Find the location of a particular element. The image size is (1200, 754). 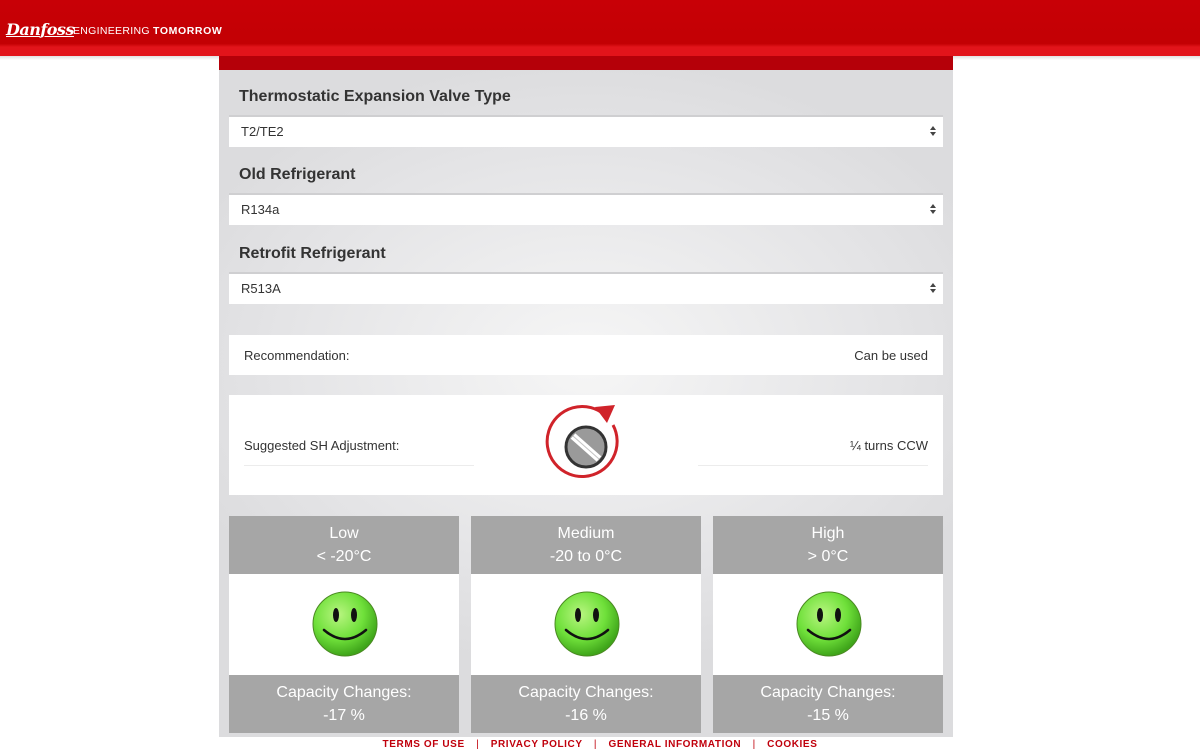

sh-adjustment-box: Suggested SH Adjustment: ¼ turns CCW is located at coordinates (586, 445).